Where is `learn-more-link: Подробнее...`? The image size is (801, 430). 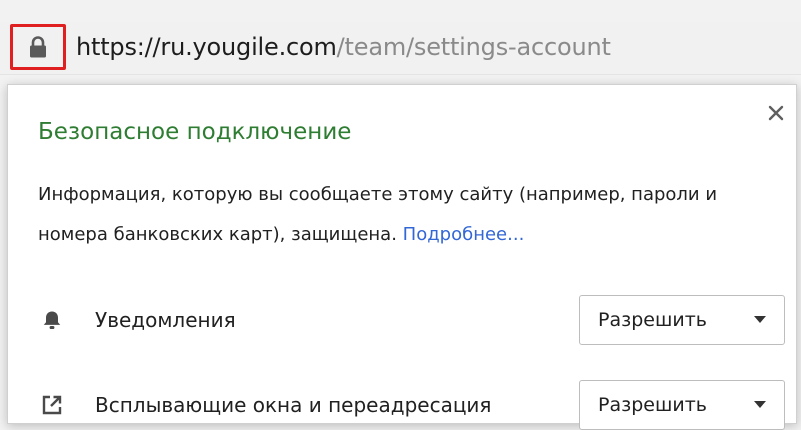 learn-more-link: Подробнее... is located at coordinates (464, 234).